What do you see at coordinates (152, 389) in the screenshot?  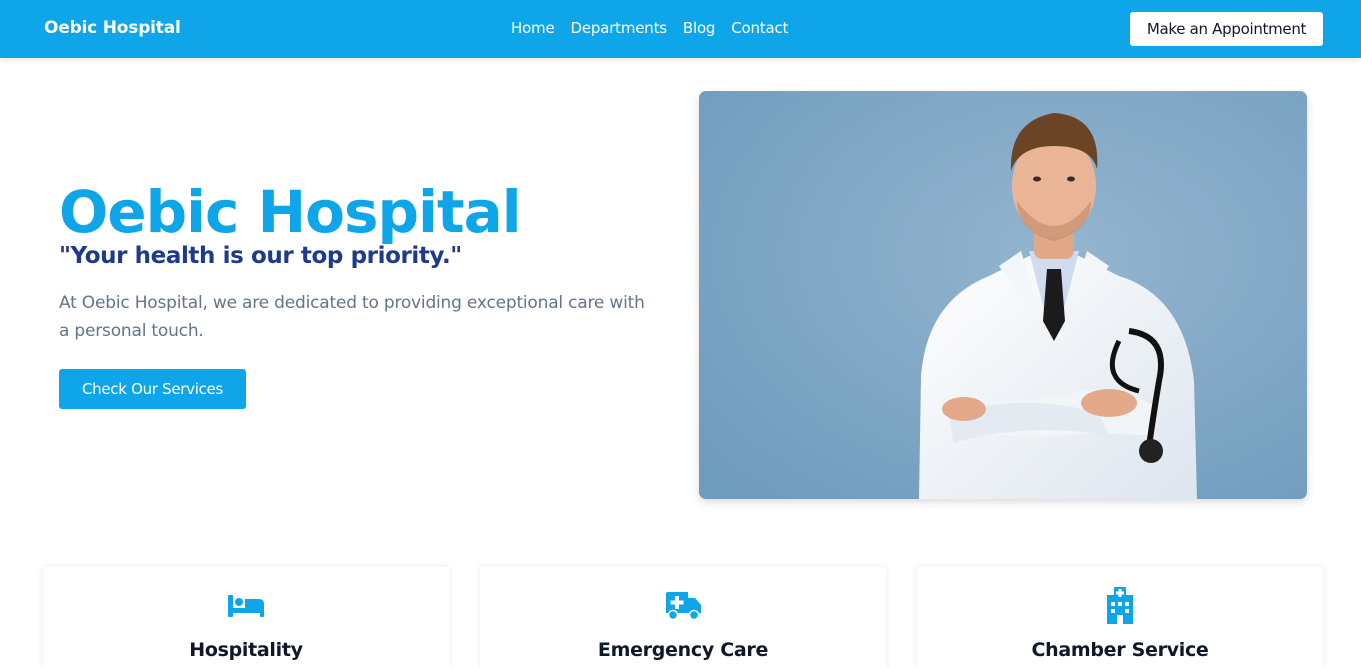 I see `check-services-button: Check Our Services` at bounding box center [152, 389].